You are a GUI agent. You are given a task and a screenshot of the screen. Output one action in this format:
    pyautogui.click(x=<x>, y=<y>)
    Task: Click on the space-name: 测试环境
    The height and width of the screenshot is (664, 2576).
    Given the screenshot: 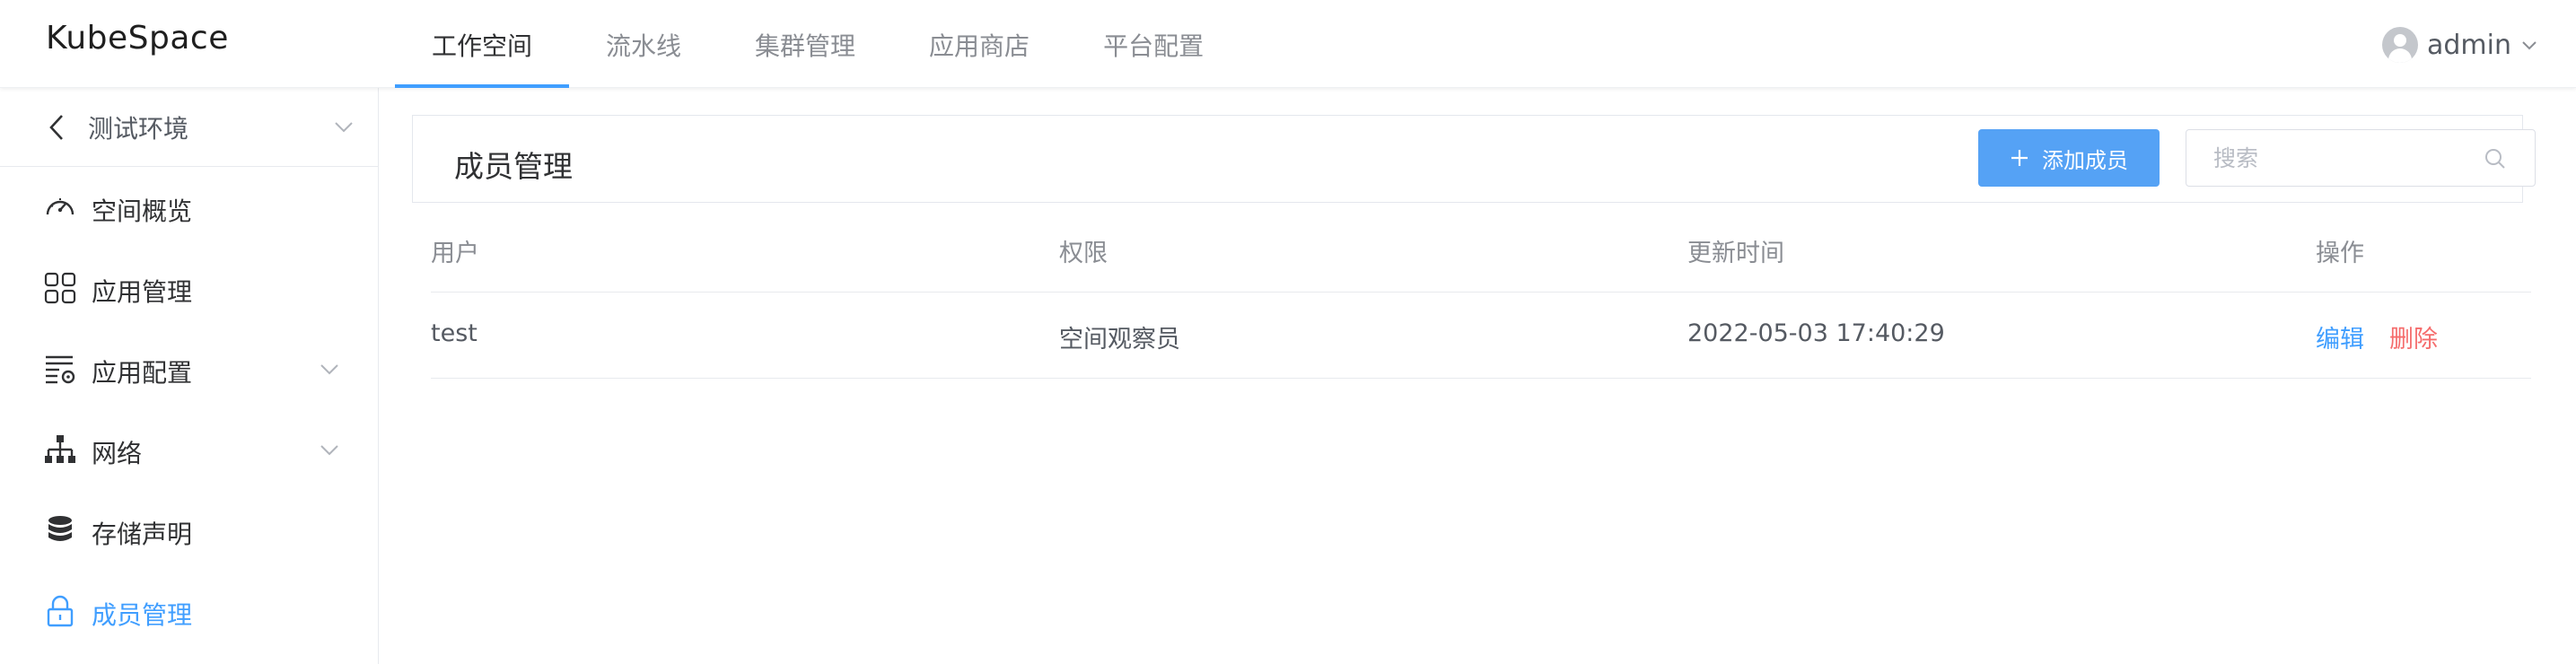 What is the action you would take?
    pyautogui.click(x=138, y=129)
    